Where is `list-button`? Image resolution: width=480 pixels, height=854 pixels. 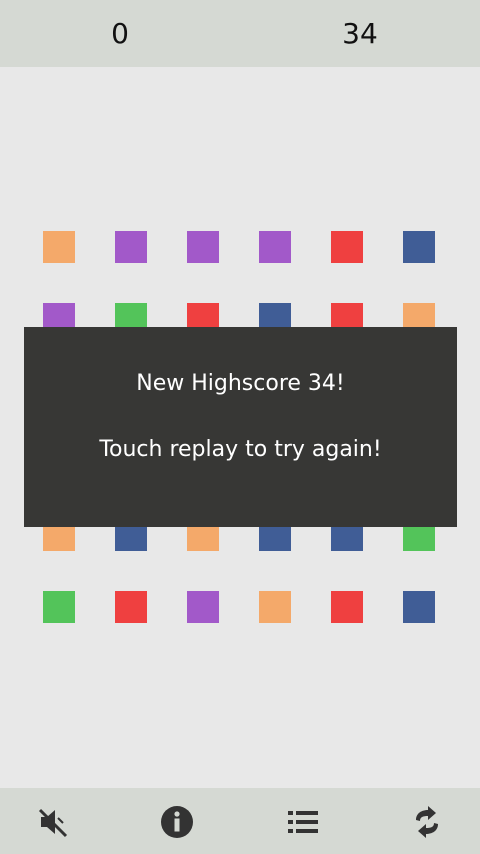 list-button is located at coordinates (303, 822).